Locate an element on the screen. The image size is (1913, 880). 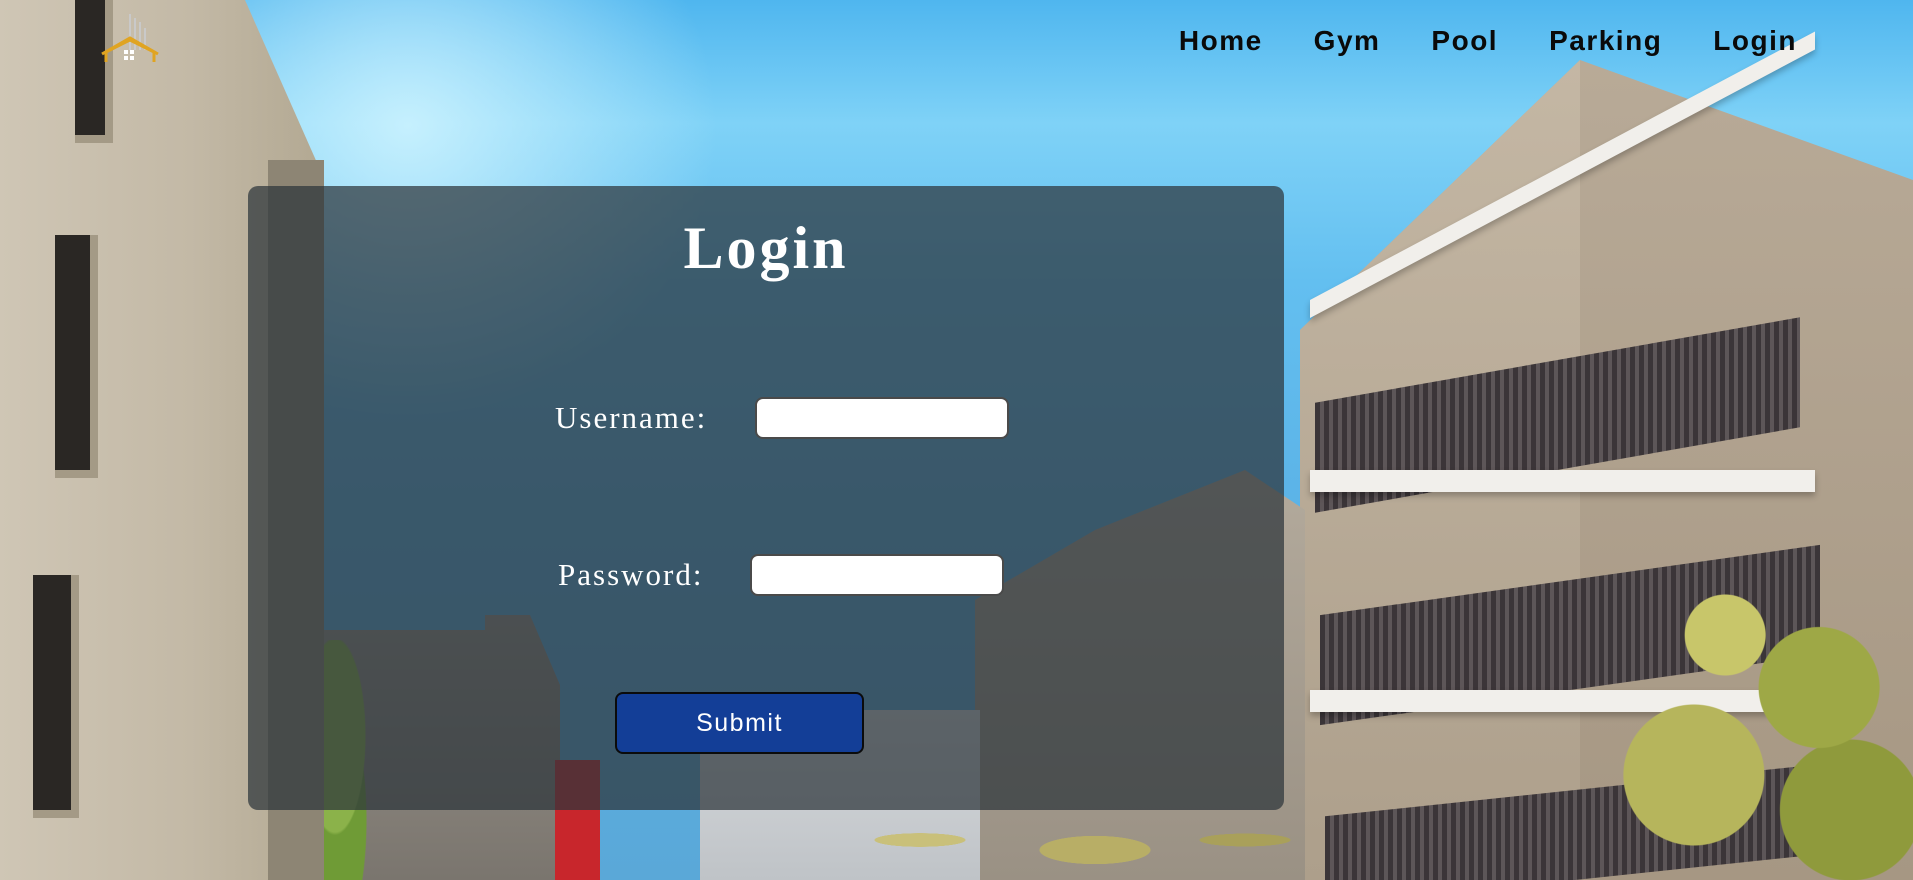
username-label: Username: is located at coordinates (631, 417).